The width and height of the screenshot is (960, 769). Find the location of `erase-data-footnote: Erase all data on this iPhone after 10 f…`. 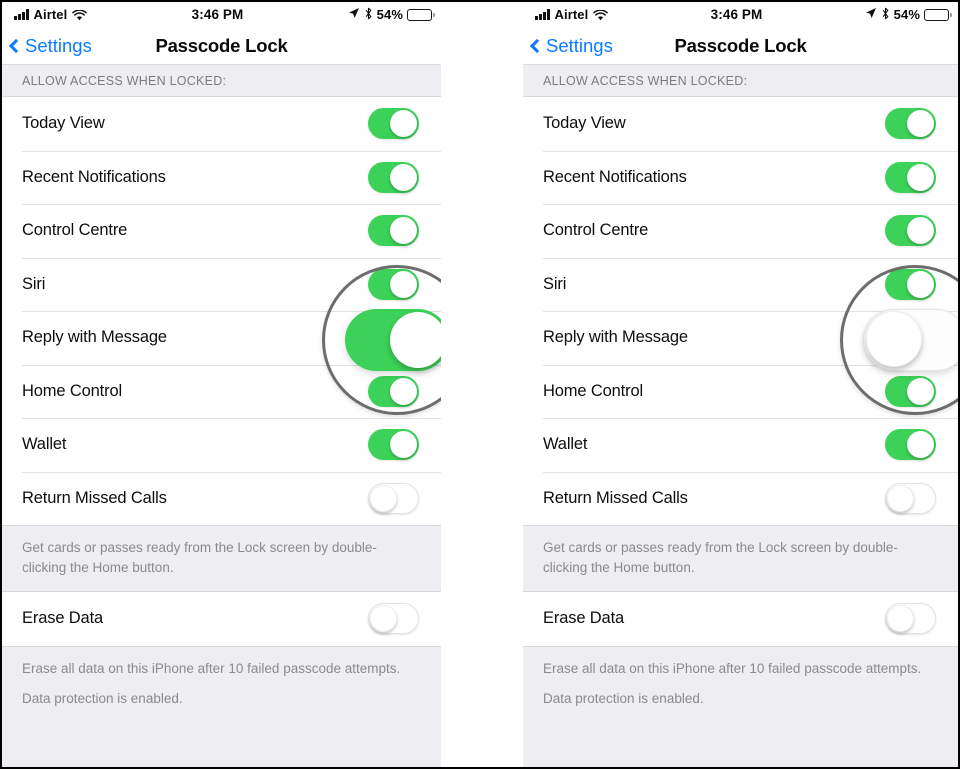

erase-data-footnote: Erase all data on this iPhone after 10 f… is located at coordinates (740, 706).